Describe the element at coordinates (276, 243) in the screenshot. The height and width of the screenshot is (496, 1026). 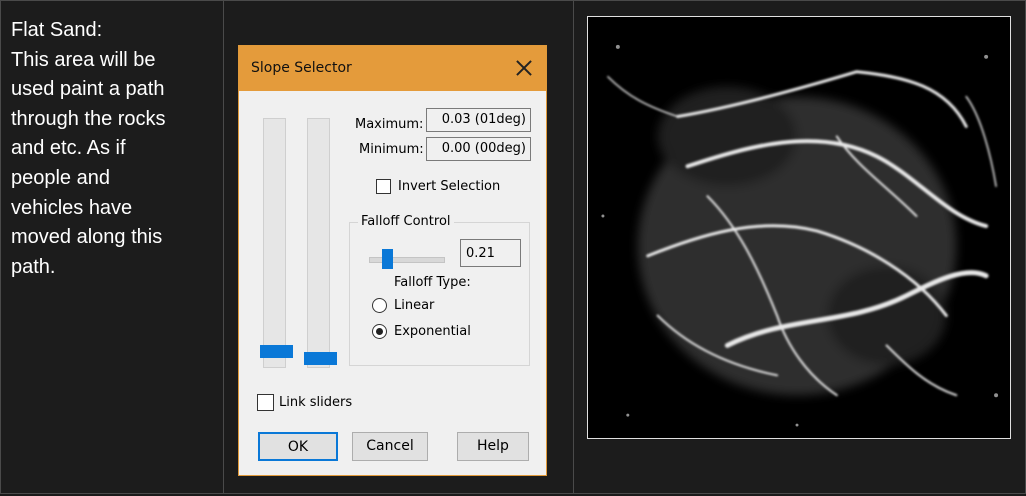
I see `maximum-vertical-slider` at that location.